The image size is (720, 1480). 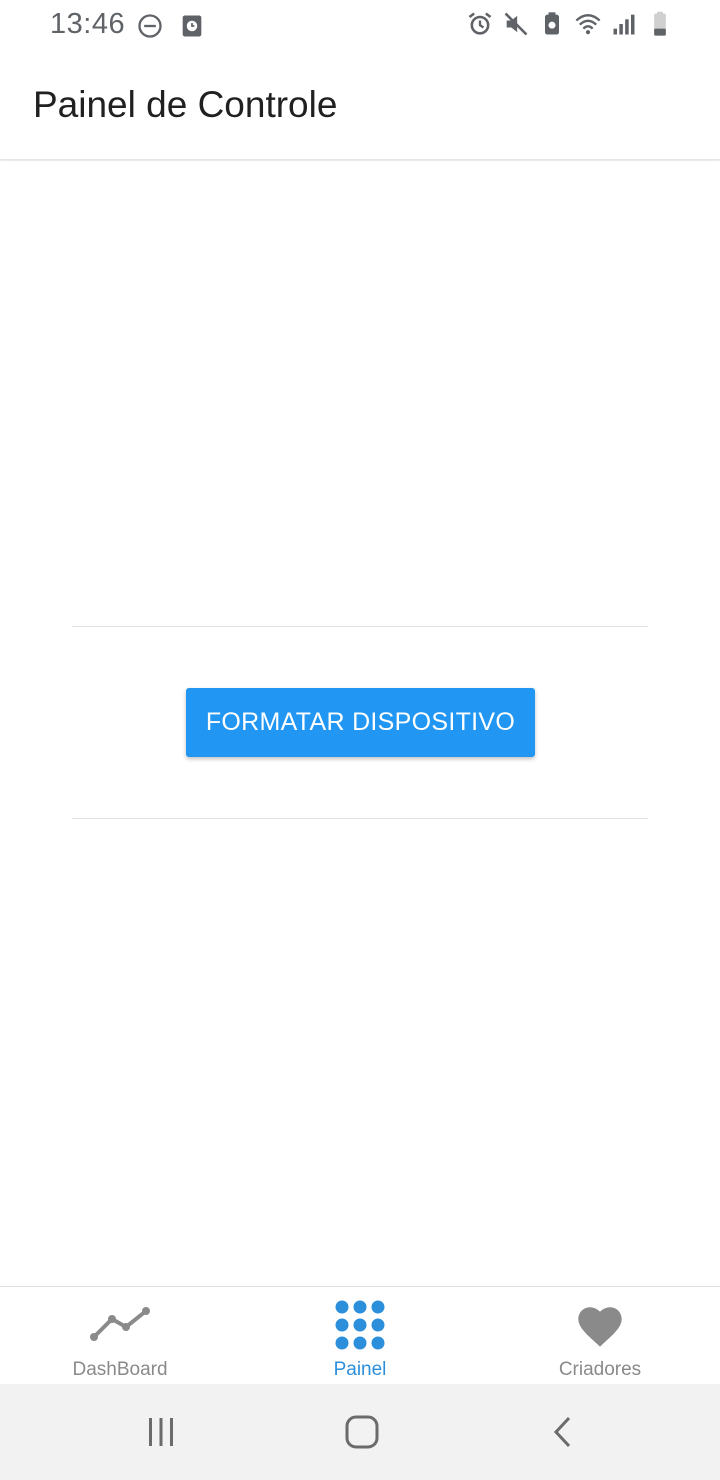 I want to click on battery-saver-icon, so click(x=552, y=23).